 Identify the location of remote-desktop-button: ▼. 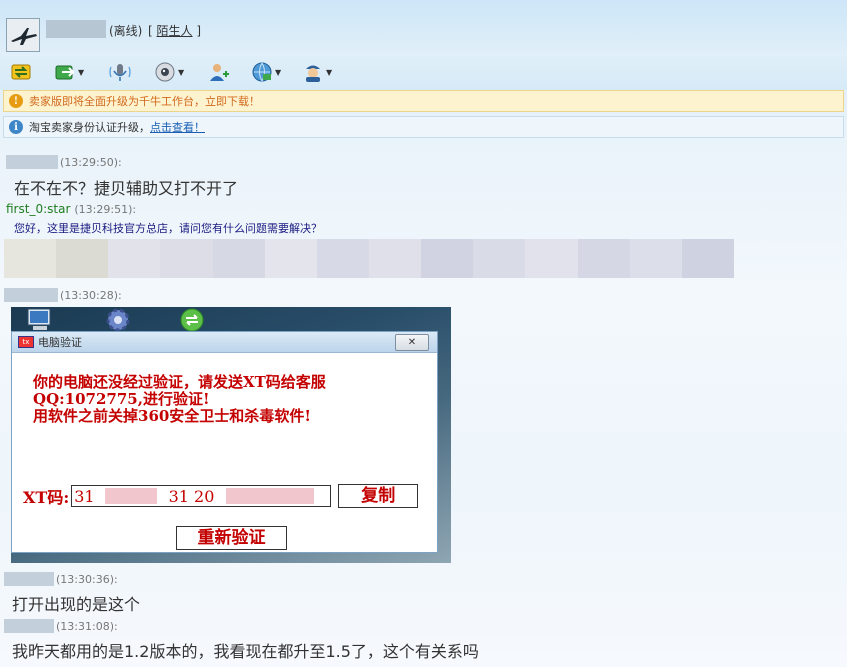
(266, 72).